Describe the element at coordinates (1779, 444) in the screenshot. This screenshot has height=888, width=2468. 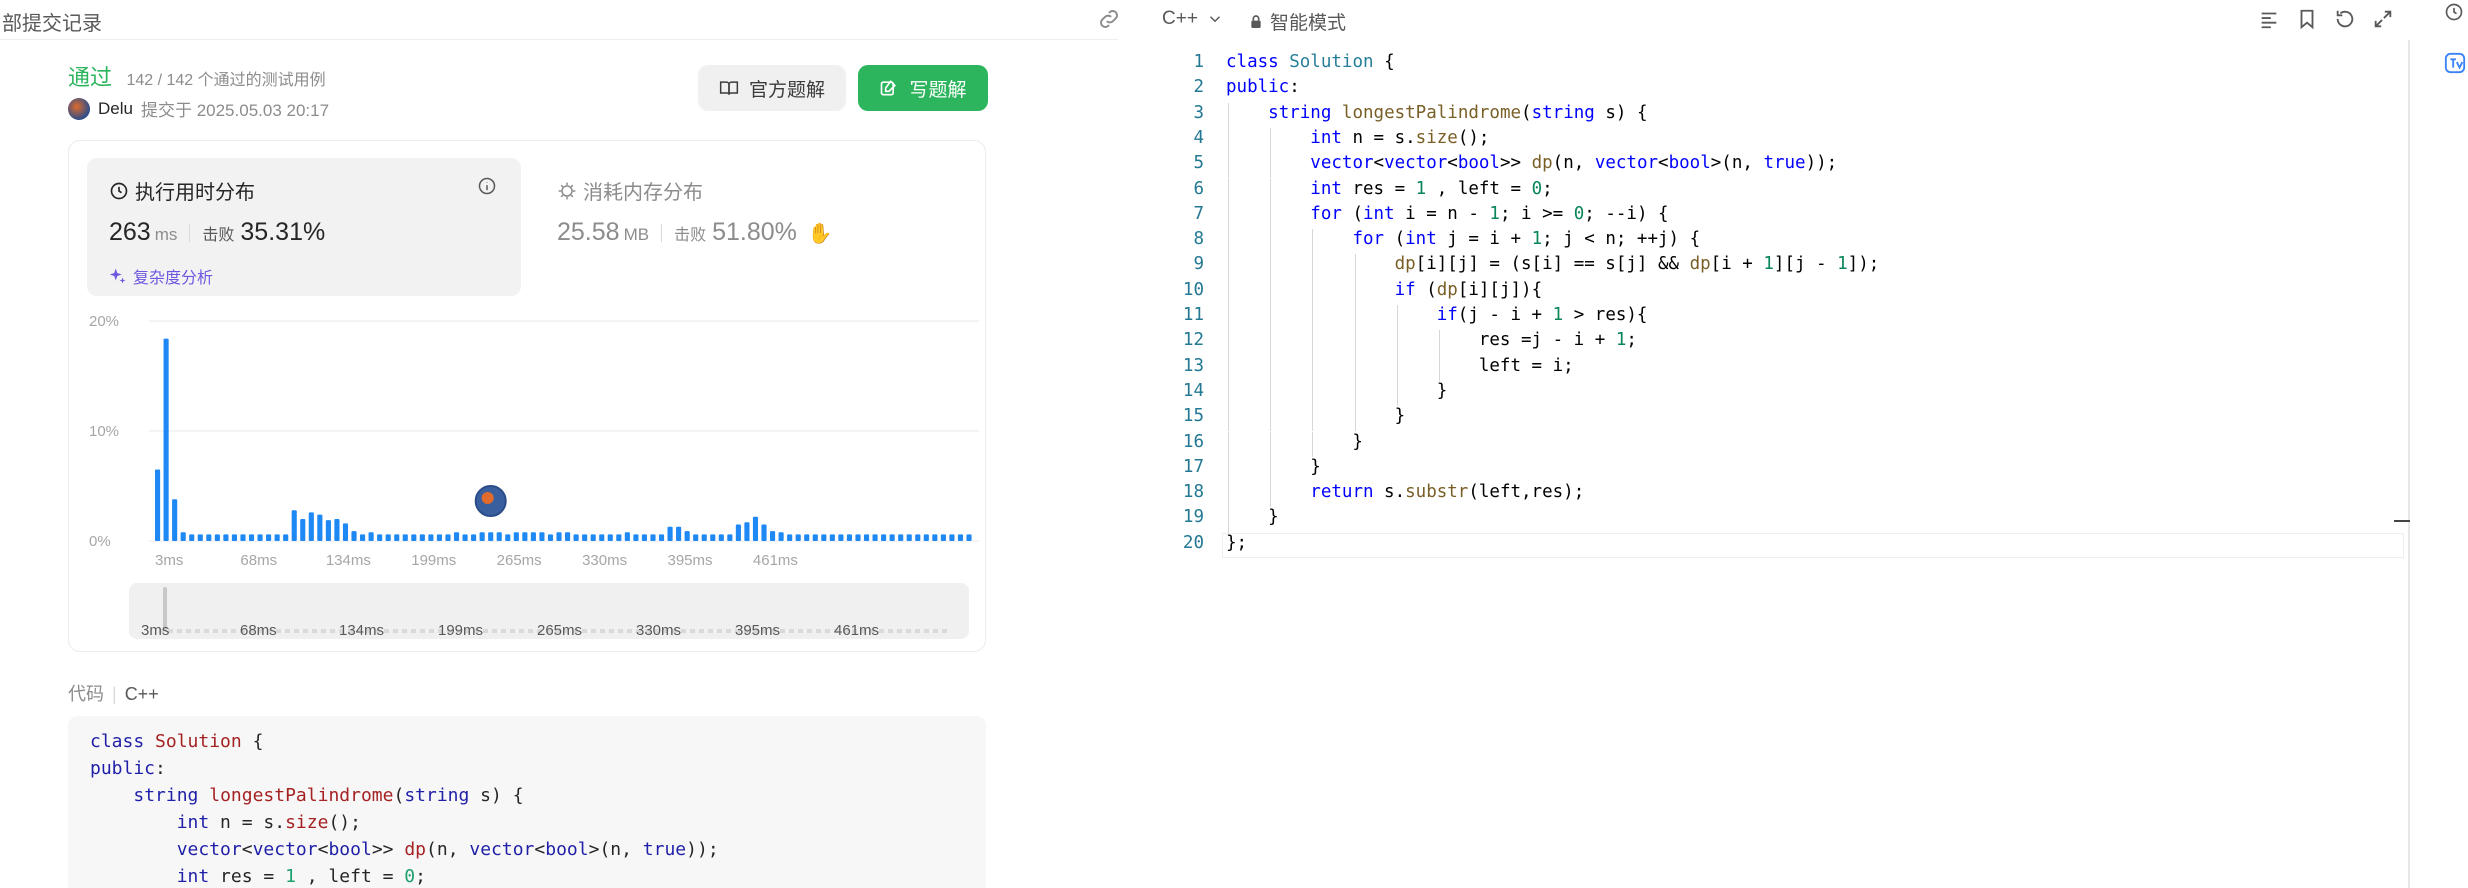
I see `editor-line: 16 }` at that location.